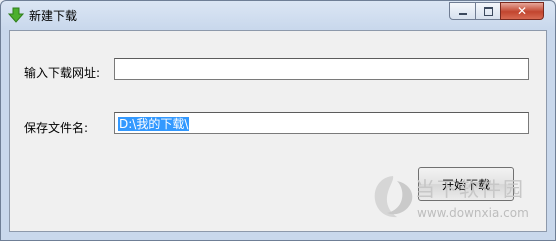  What do you see at coordinates (488, 11) in the screenshot?
I see `maximize-button` at bounding box center [488, 11].